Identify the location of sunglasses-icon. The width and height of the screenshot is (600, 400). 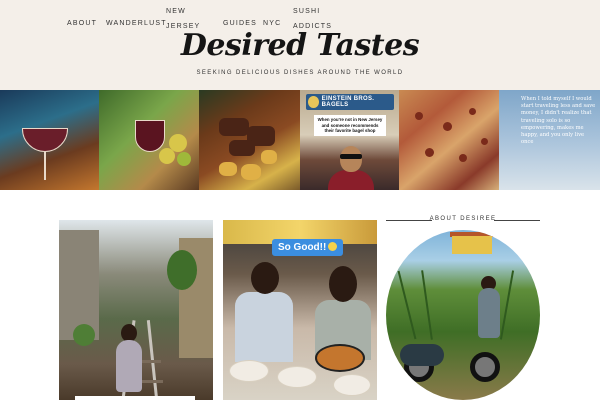
(351, 156).